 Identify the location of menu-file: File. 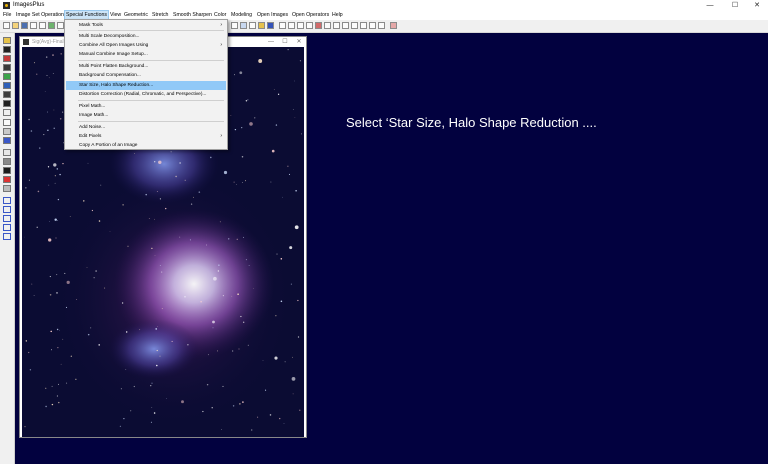
(7, 15).